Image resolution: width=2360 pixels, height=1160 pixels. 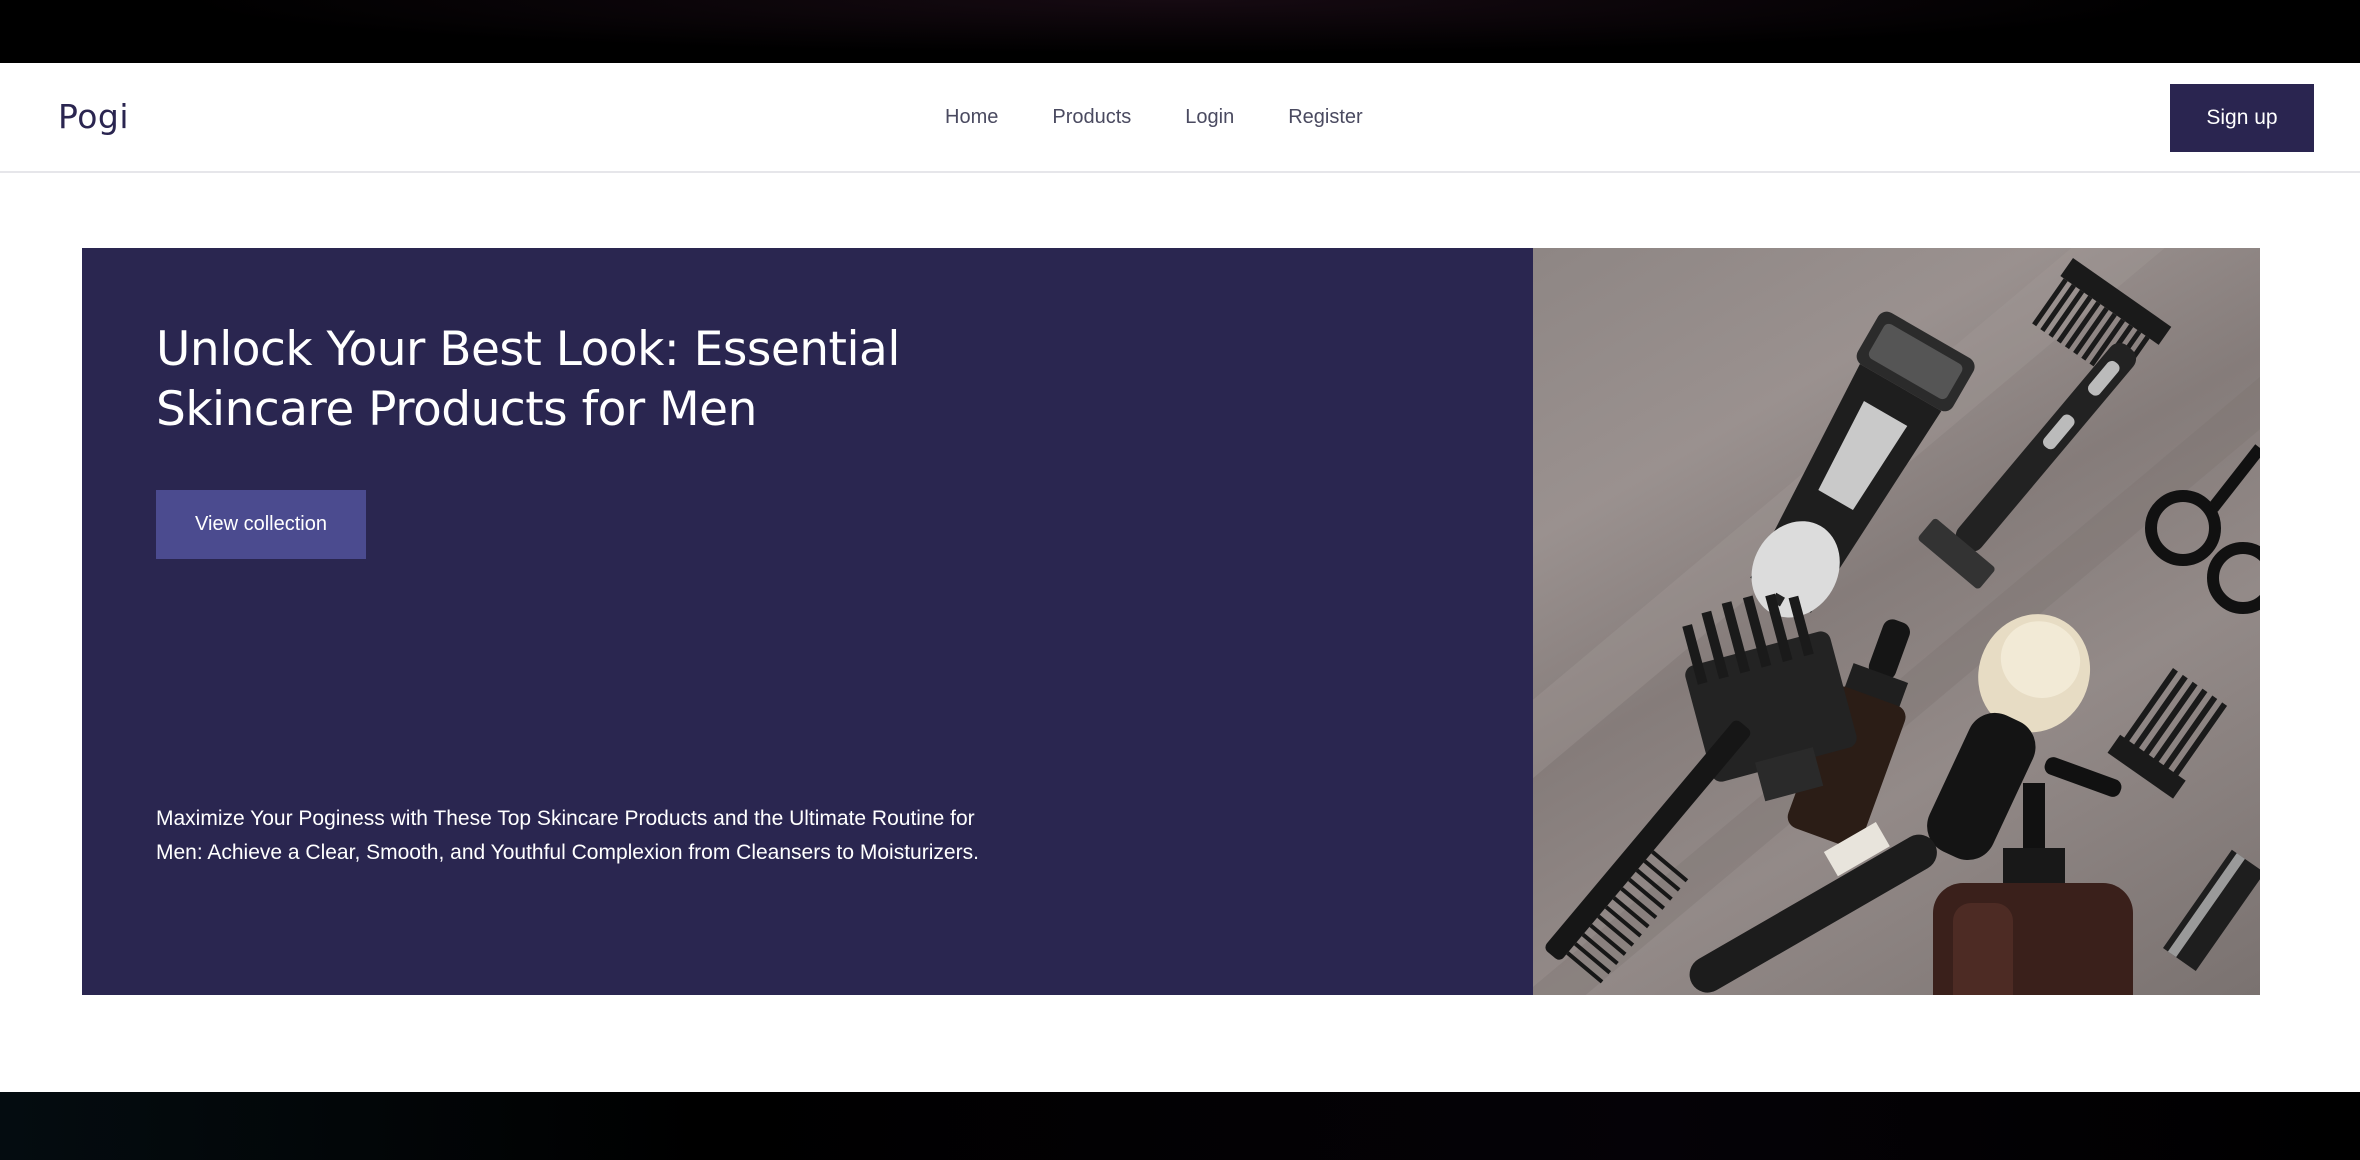 What do you see at coordinates (1209, 117) in the screenshot?
I see `nav-link-login: Login` at bounding box center [1209, 117].